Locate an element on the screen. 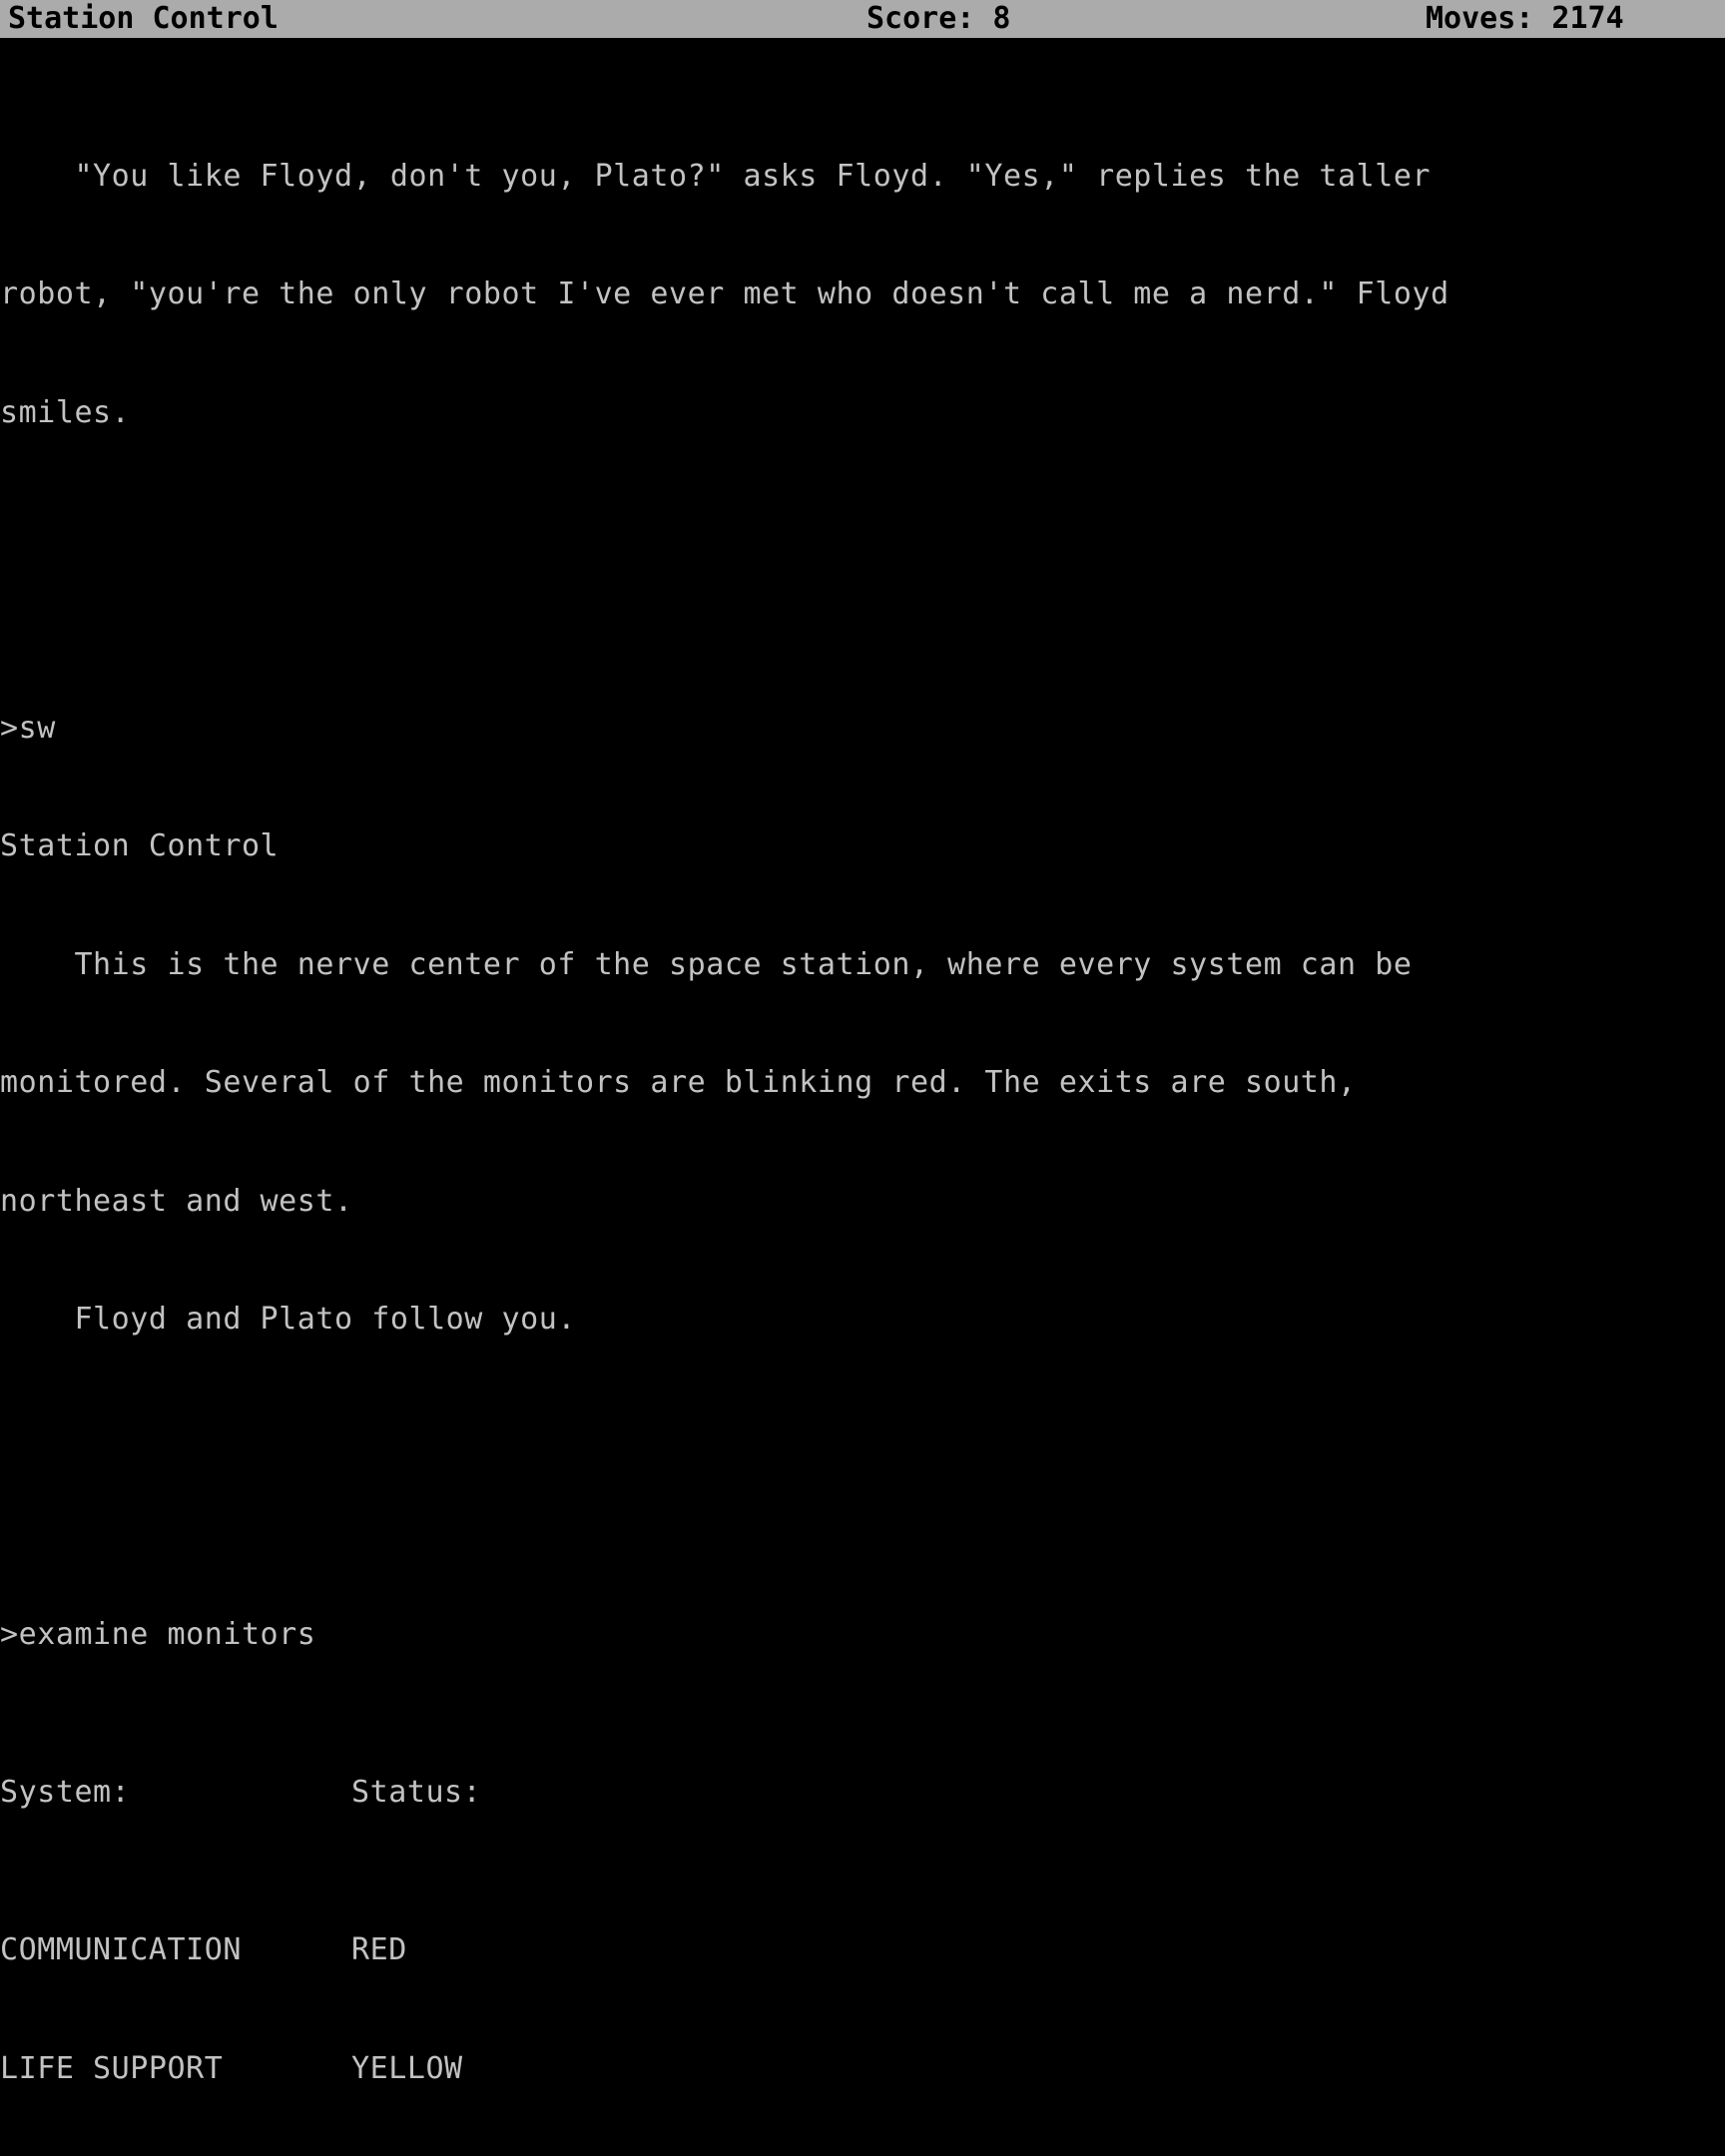 The height and width of the screenshot is (2156, 1725). monitor-table-row: LIFE SUPPORT YELLOW is located at coordinates (863, 2069).